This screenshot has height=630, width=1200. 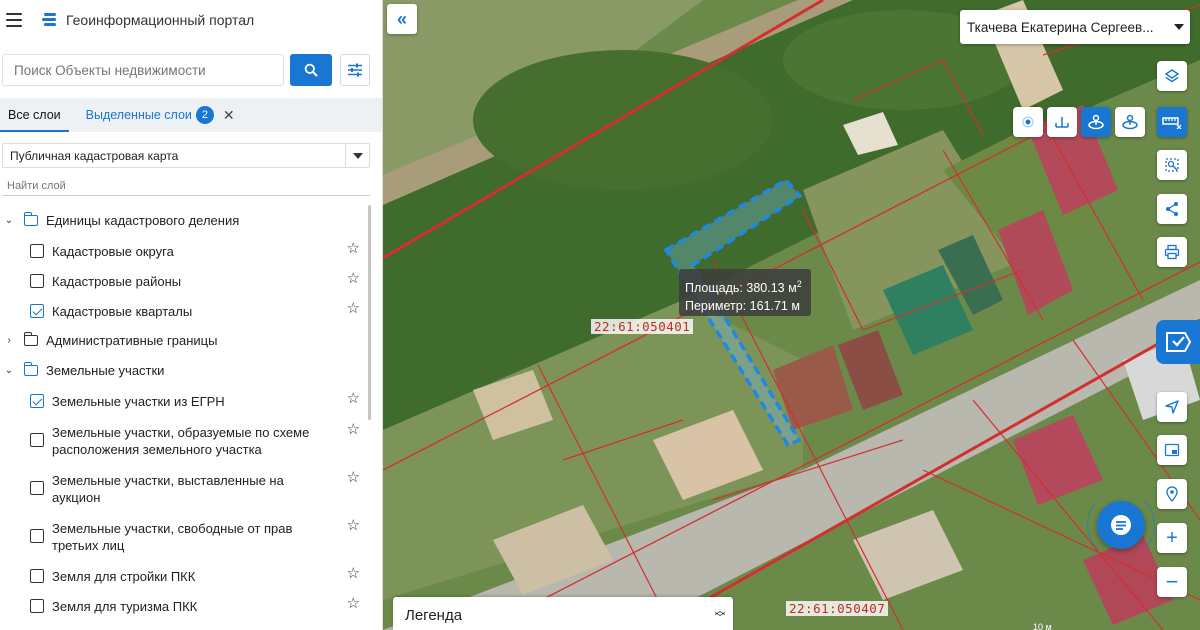 I want to click on gosuslugi-icon, so click(x=1179, y=342).